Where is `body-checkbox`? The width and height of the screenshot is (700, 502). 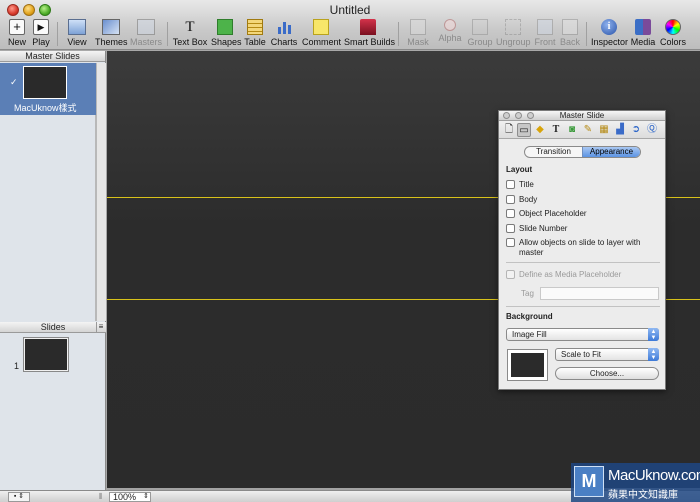 body-checkbox is located at coordinates (510, 199).